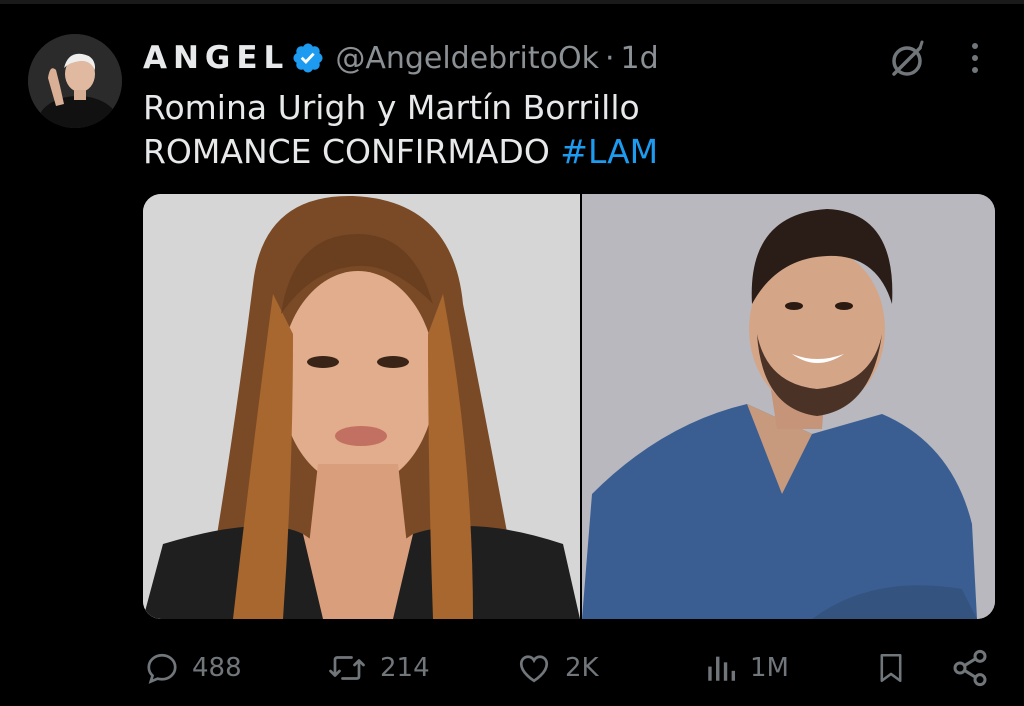 This screenshot has width=1024, height=706. Describe the element at coordinates (769, 668) in the screenshot. I see `views-count: 1M` at that location.